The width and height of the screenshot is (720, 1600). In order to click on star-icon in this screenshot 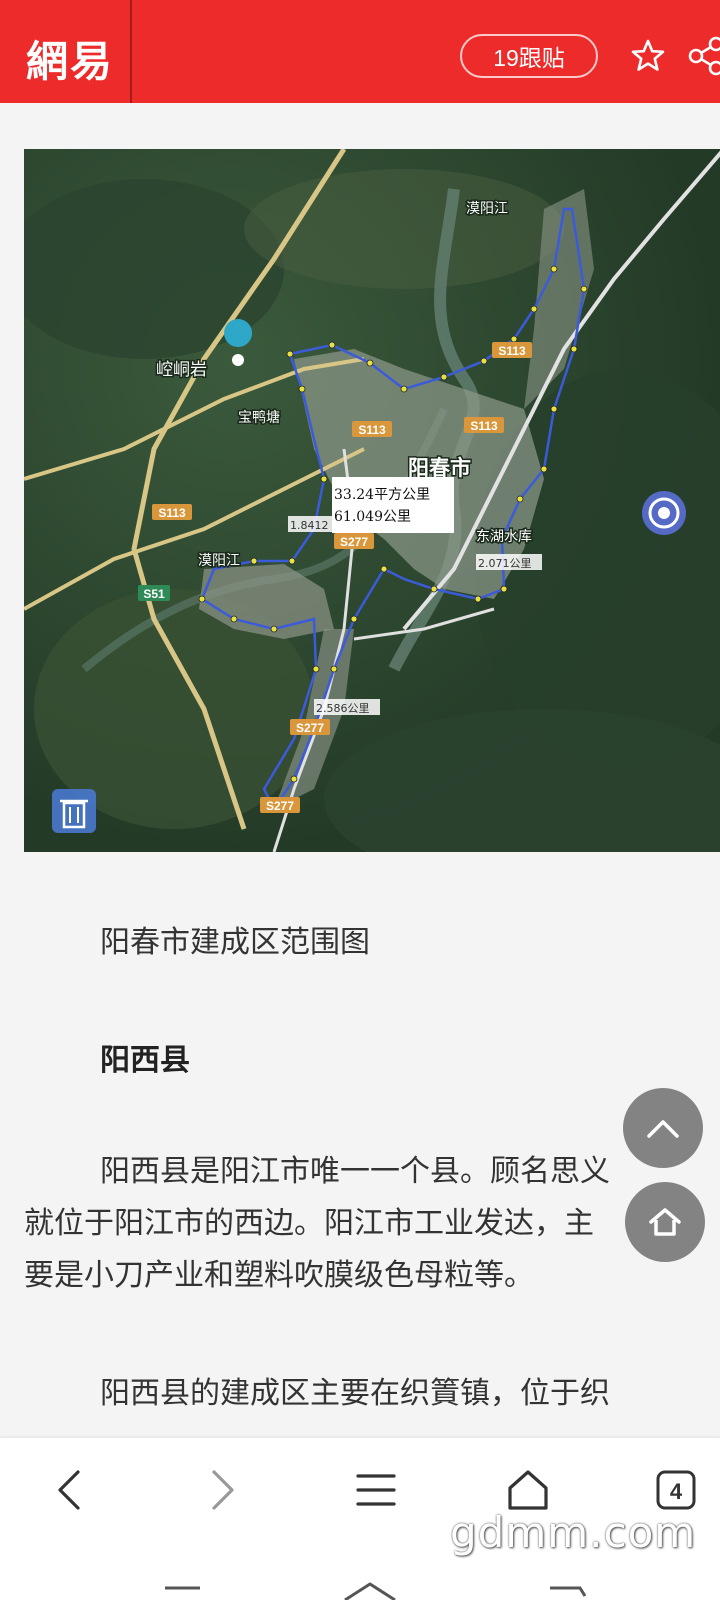, I will do `click(648, 56)`.